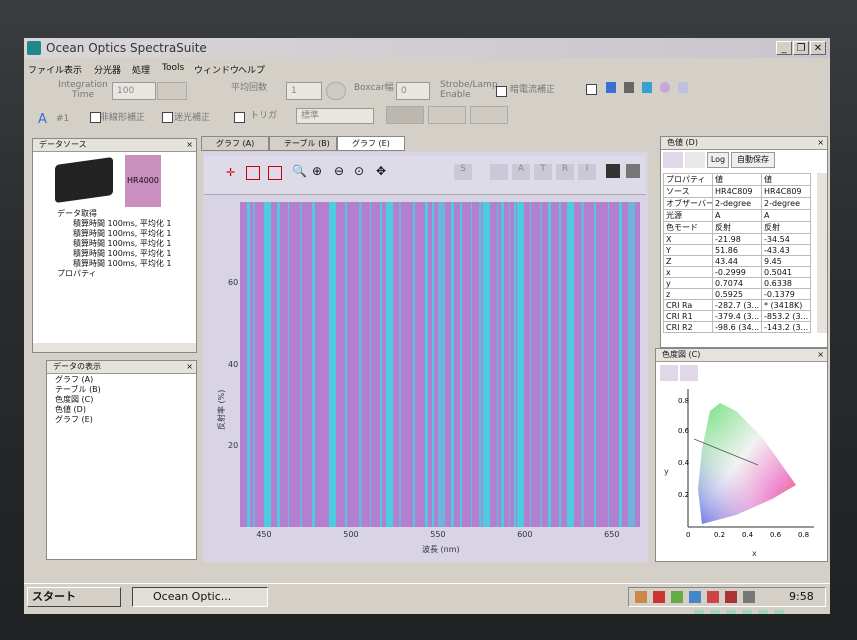 The width and height of the screenshot is (857, 640). Describe the element at coordinates (489, 115) in the screenshot. I see `play-button` at that location.